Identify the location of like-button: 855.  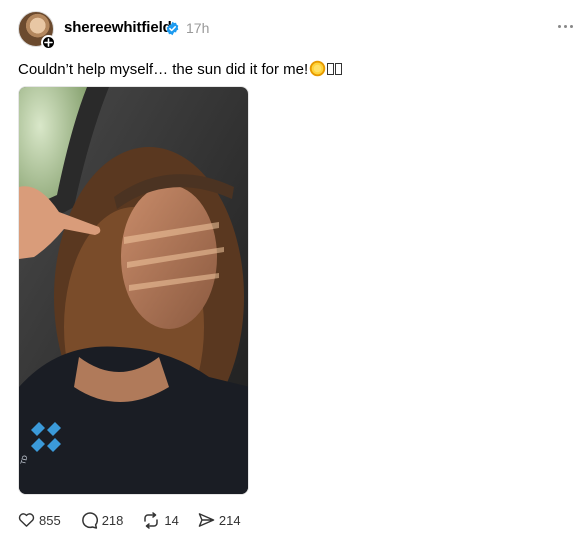
(39, 520).